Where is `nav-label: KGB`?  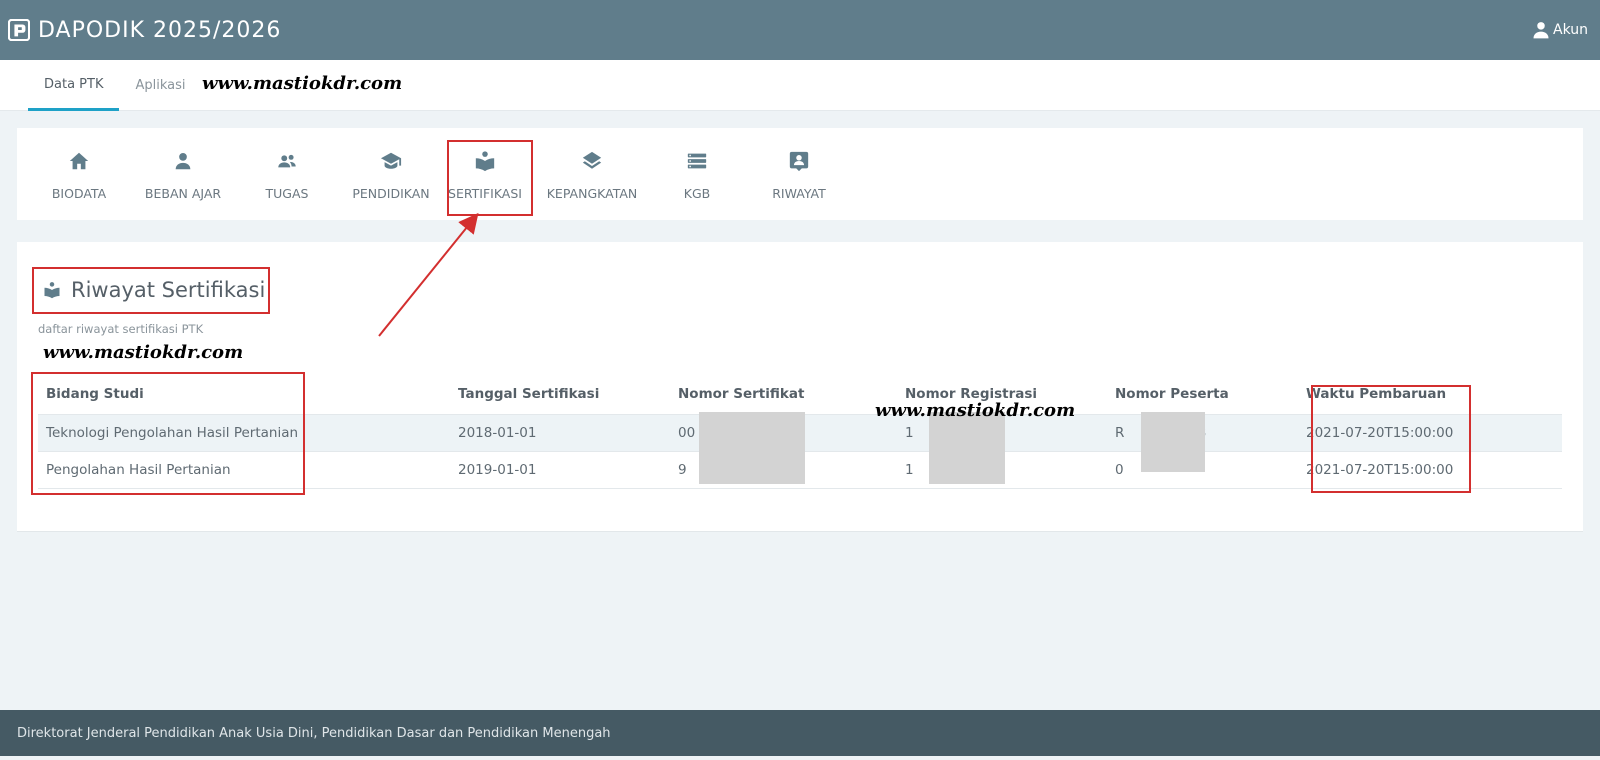
nav-label: KGB is located at coordinates (697, 193).